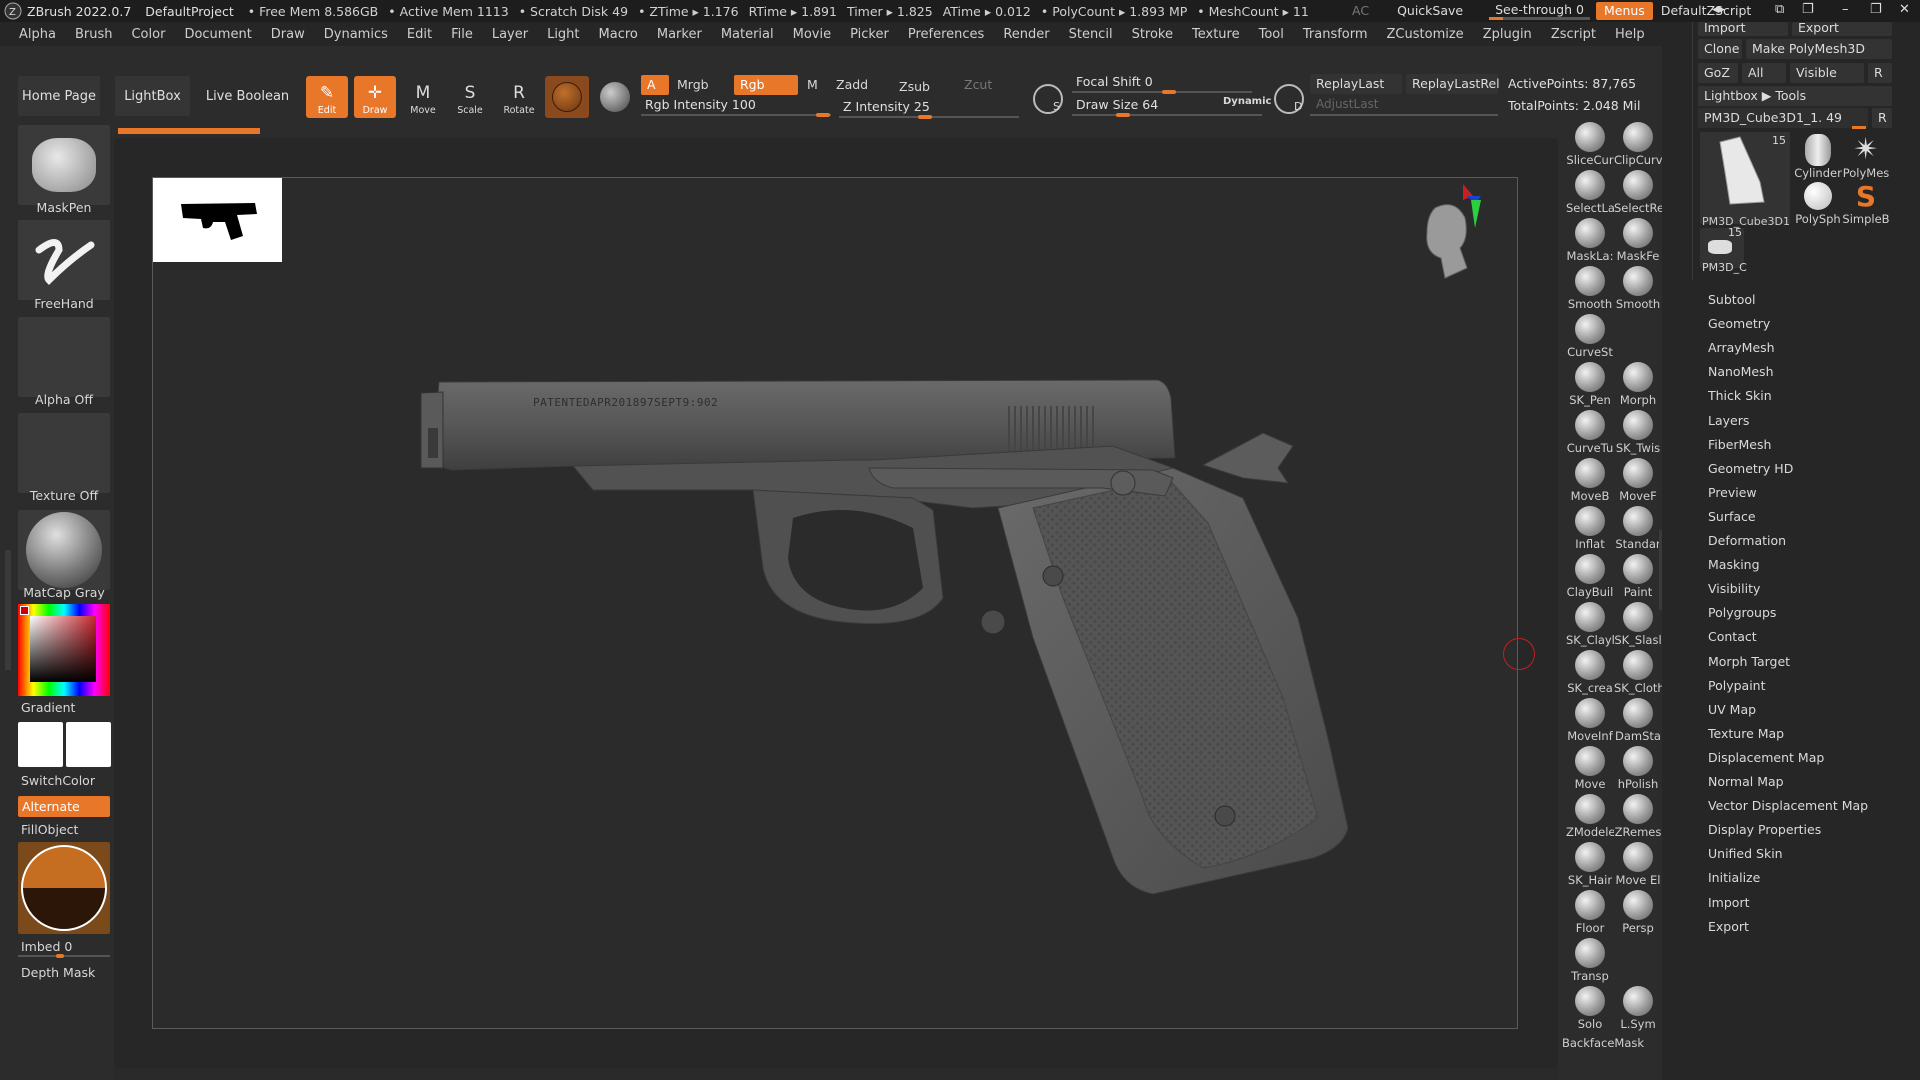 This screenshot has height=1080, width=1920. Describe the element at coordinates (1638, 768) in the screenshot. I see `brush-hpolish: hPolish` at that location.